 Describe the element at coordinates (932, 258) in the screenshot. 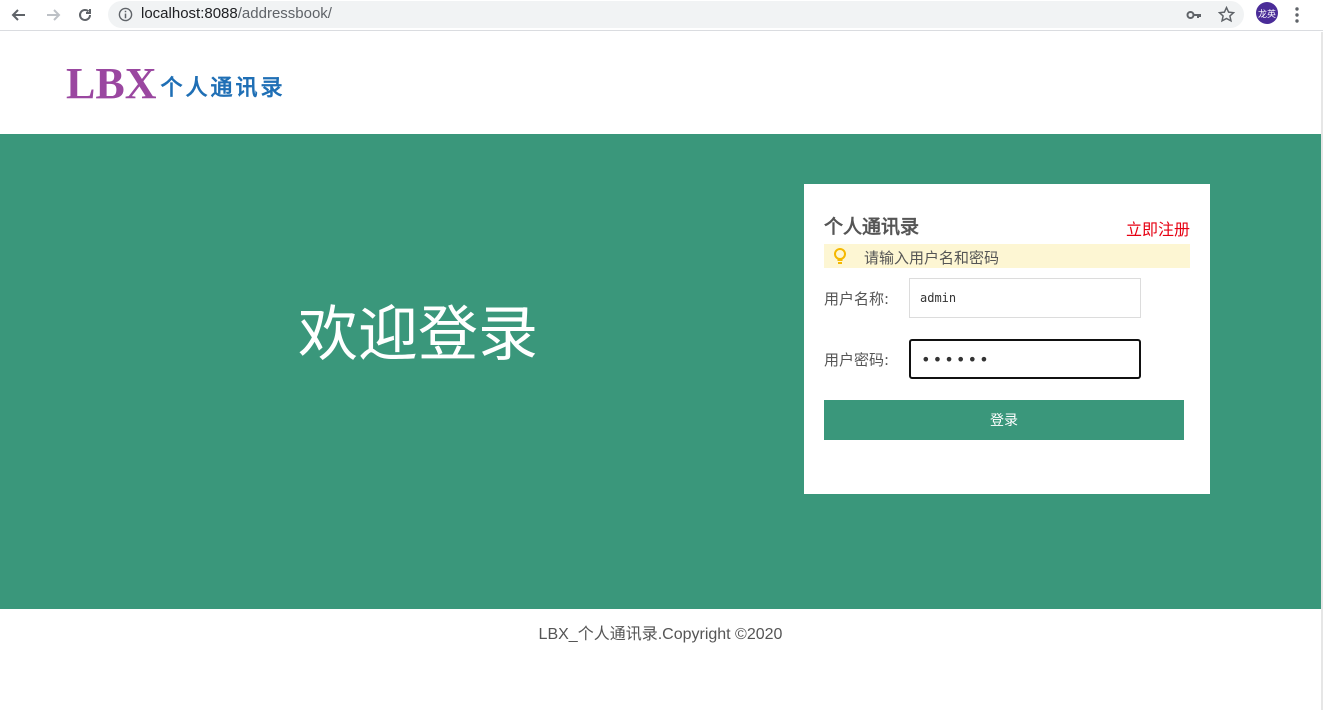

I see `tip-text: 请输入用户名和密码` at that location.